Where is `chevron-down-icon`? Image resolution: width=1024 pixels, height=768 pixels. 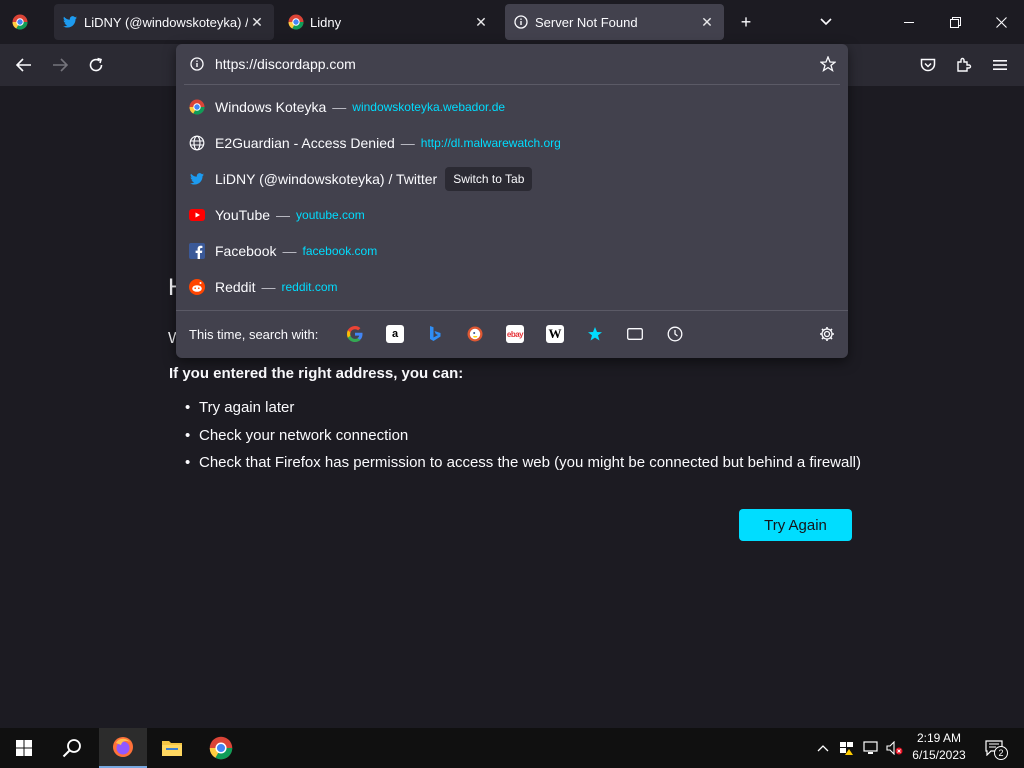 chevron-down-icon is located at coordinates (826, 22).